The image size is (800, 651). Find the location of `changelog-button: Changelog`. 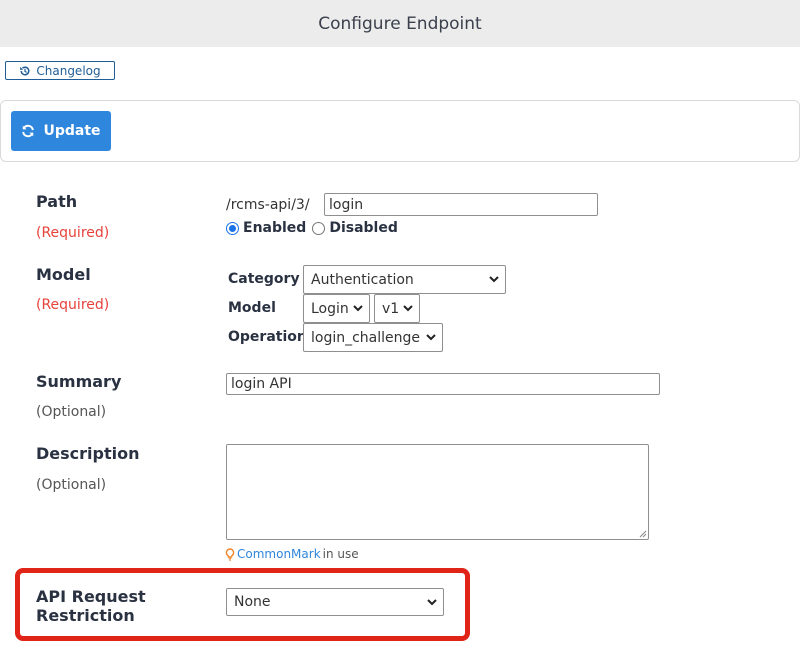

changelog-button: Changelog is located at coordinates (60, 70).